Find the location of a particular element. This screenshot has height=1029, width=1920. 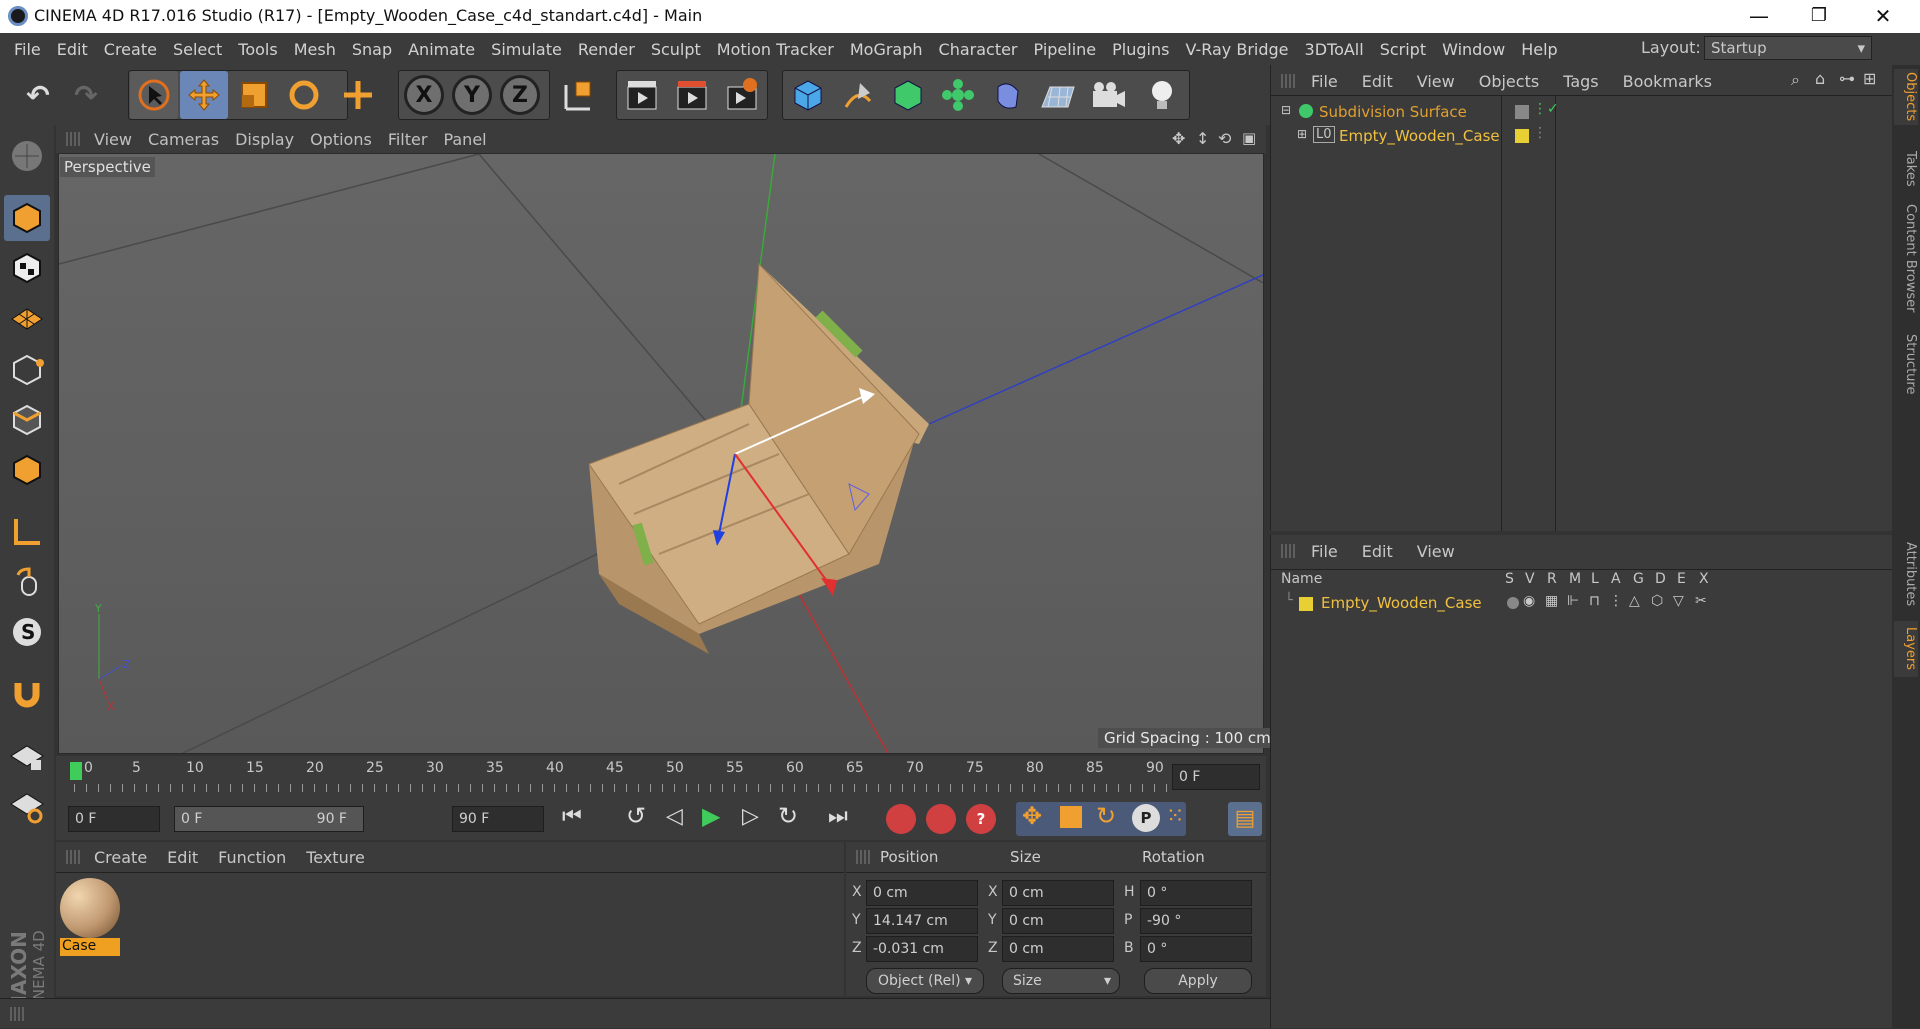

visibility-dots-icon: ⋮ is located at coordinates (1540, 133).